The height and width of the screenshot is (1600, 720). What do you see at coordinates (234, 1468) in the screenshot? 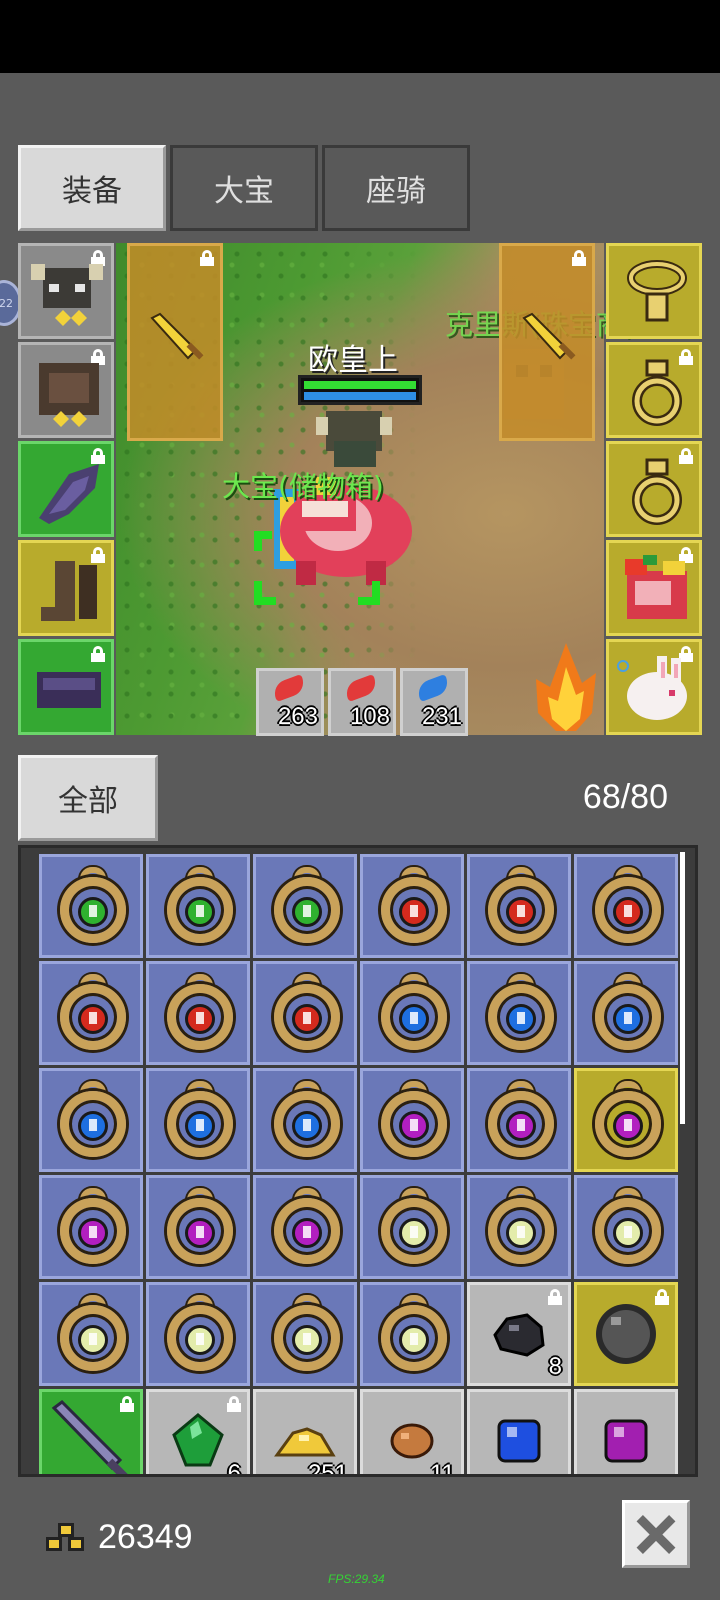
I see `item-count: 6` at bounding box center [234, 1468].